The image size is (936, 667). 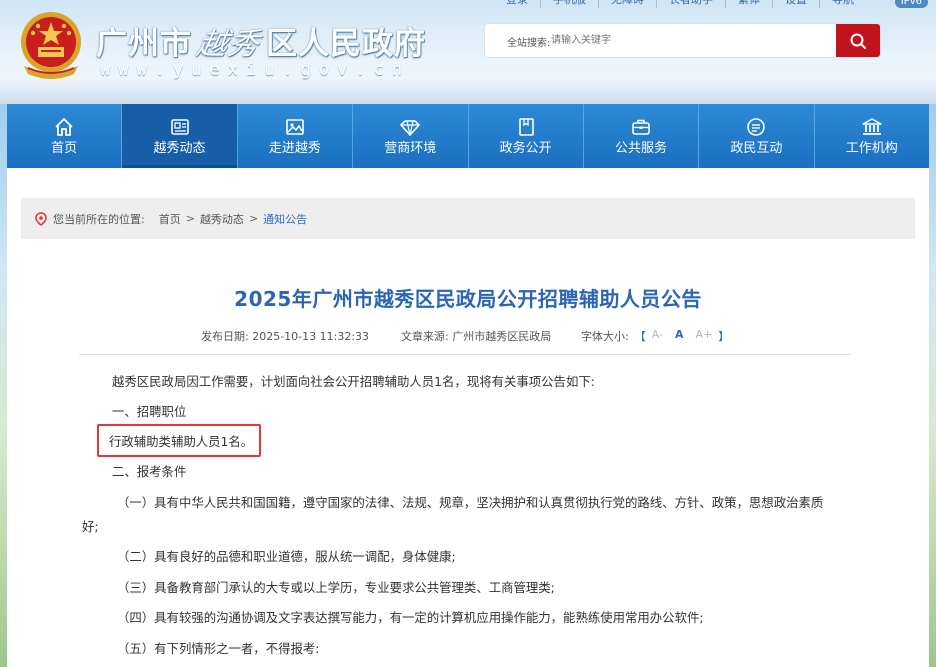 I want to click on nav-item-public-service: 公共服务, so click(x=642, y=136).